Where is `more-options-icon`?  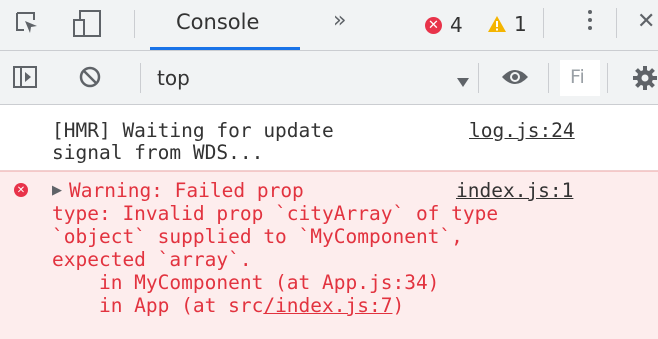
more-options-icon is located at coordinates (591, 23).